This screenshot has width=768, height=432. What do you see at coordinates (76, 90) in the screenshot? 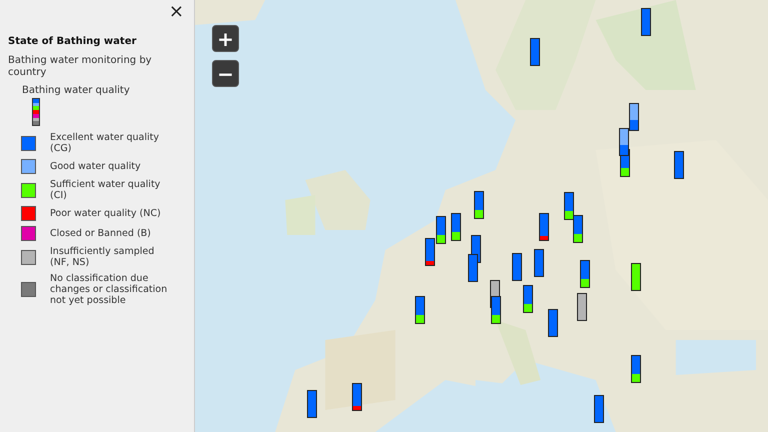
I see `legend-title: Bathing water quality` at bounding box center [76, 90].